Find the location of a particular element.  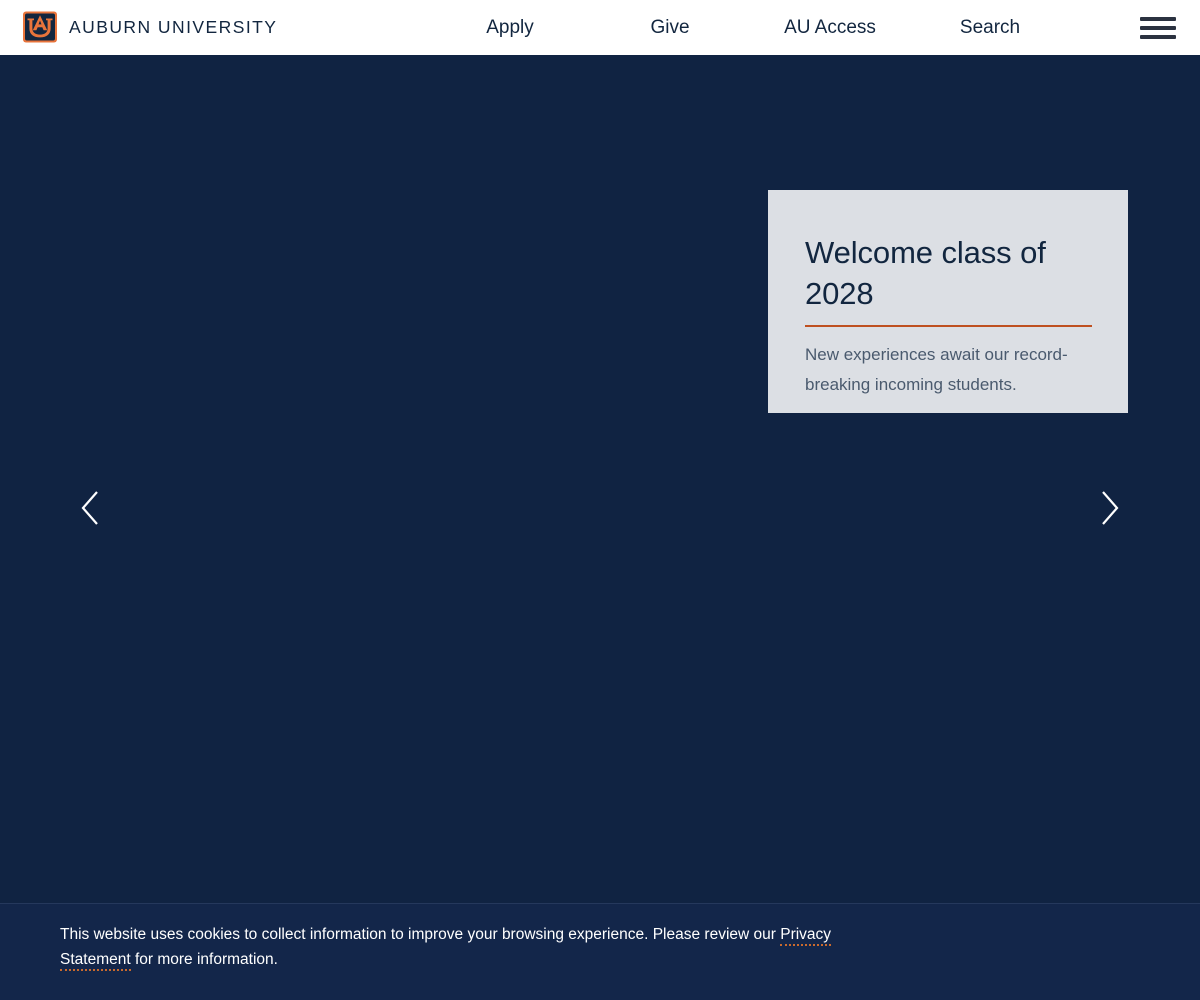

nav-link-apply: Apply is located at coordinates (510, 28).